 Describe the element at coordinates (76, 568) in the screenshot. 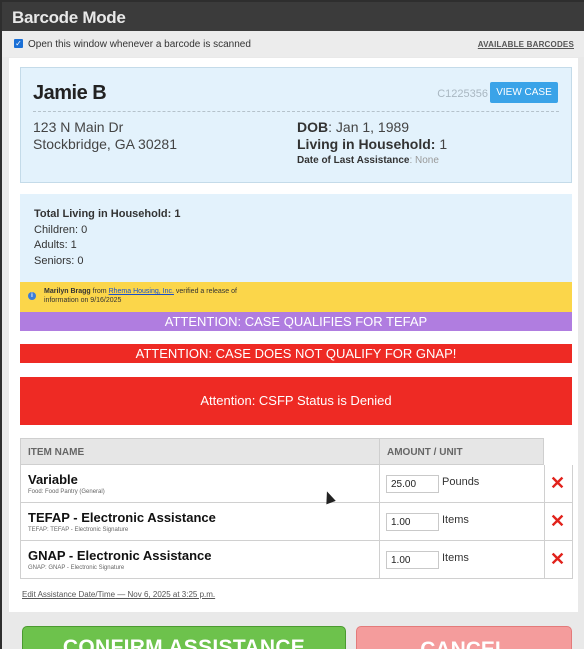

I see `item-sub: GNAP: GNAP - Electronic Signature` at that location.